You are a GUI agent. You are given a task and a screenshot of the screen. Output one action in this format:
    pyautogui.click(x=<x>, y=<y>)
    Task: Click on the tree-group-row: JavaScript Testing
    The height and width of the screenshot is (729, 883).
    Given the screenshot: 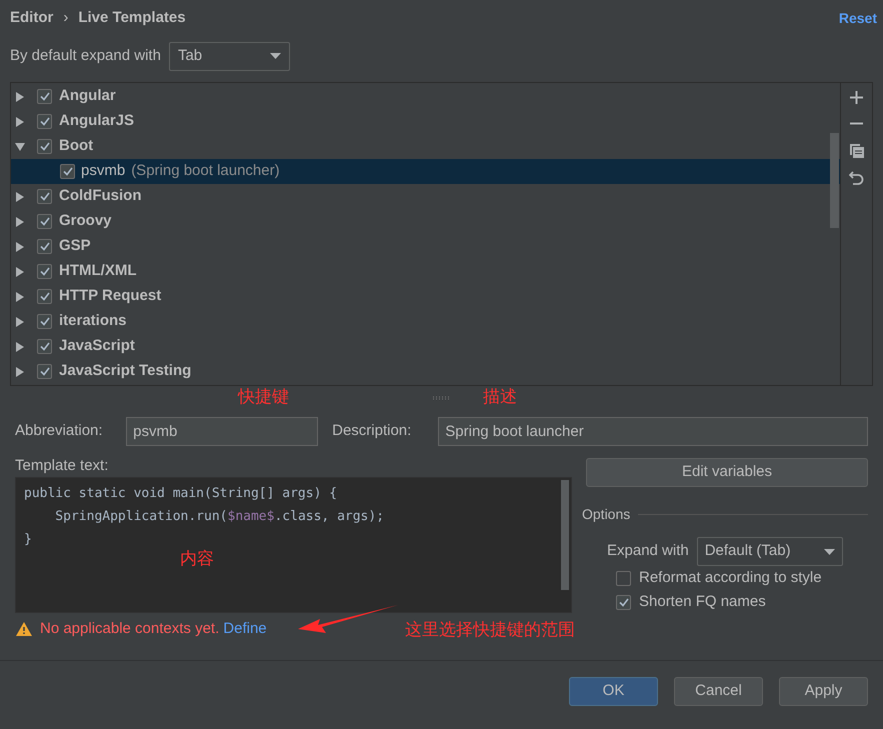 What is the action you would take?
    pyautogui.click(x=425, y=371)
    